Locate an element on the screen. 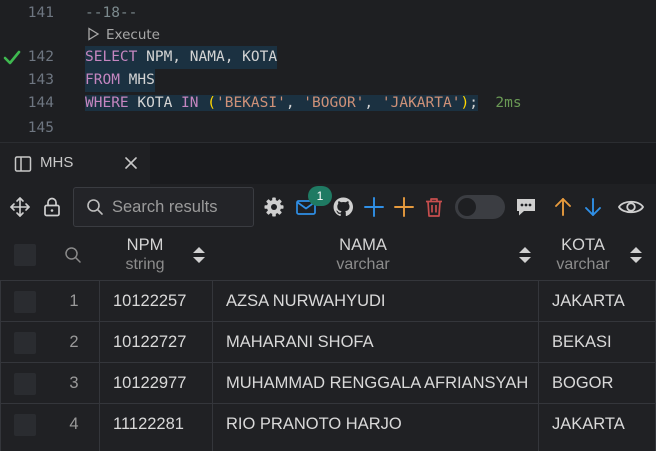 The width and height of the screenshot is (656, 451). add-row-icon is located at coordinates (404, 207).